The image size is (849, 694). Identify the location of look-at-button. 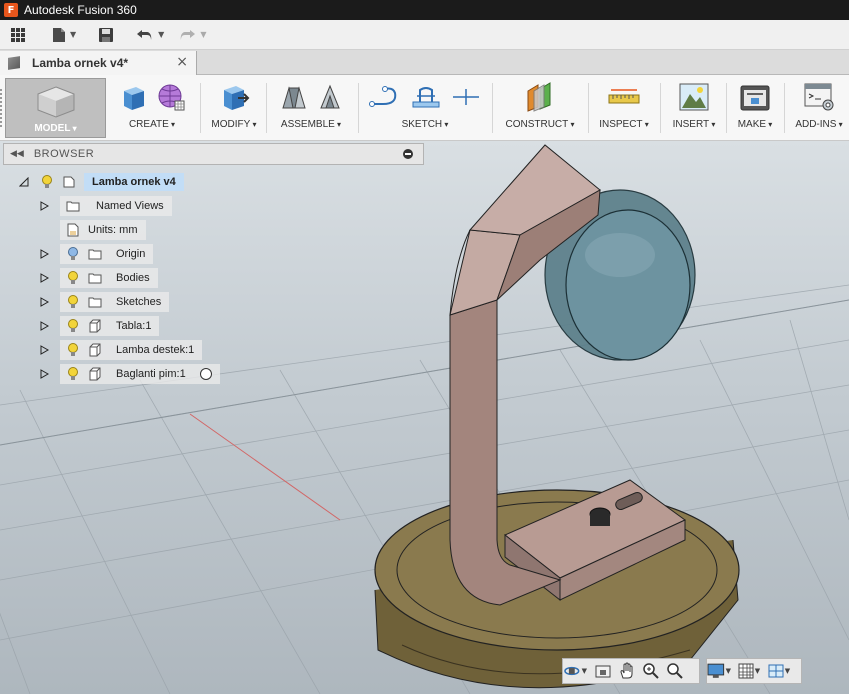
(603, 671).